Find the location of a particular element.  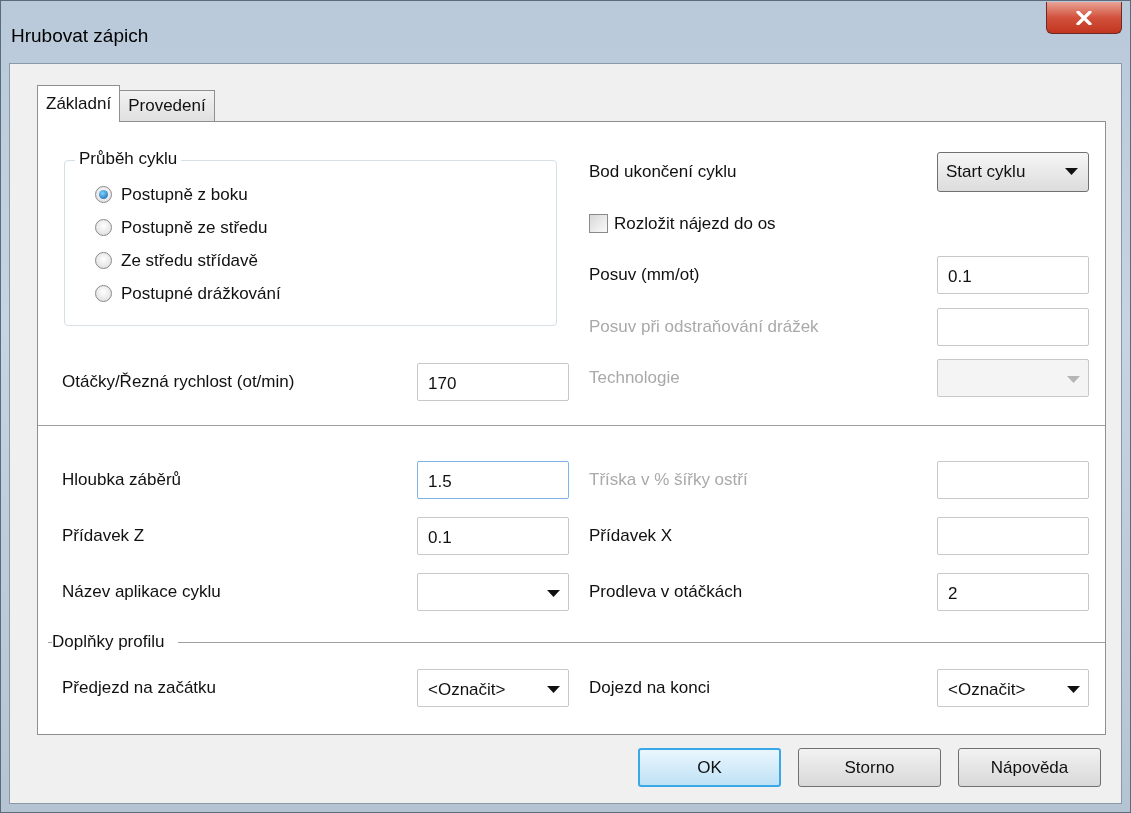

field-label: Technologie is located at coordinates (634, 377).